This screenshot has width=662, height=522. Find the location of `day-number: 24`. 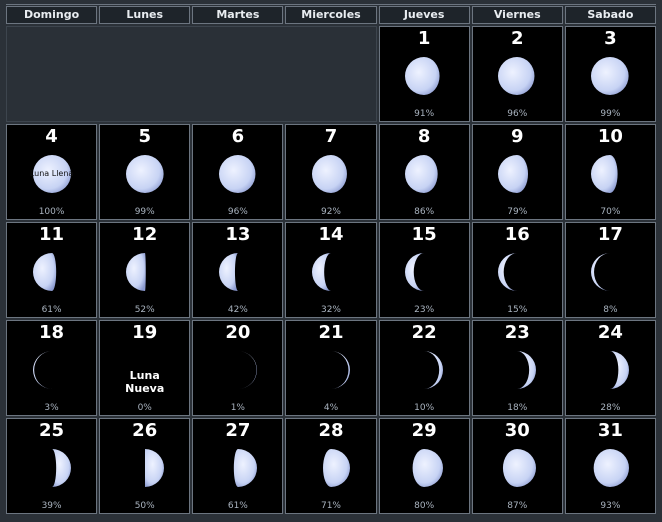

day-number: 24 is located at coordinates (610, 332).